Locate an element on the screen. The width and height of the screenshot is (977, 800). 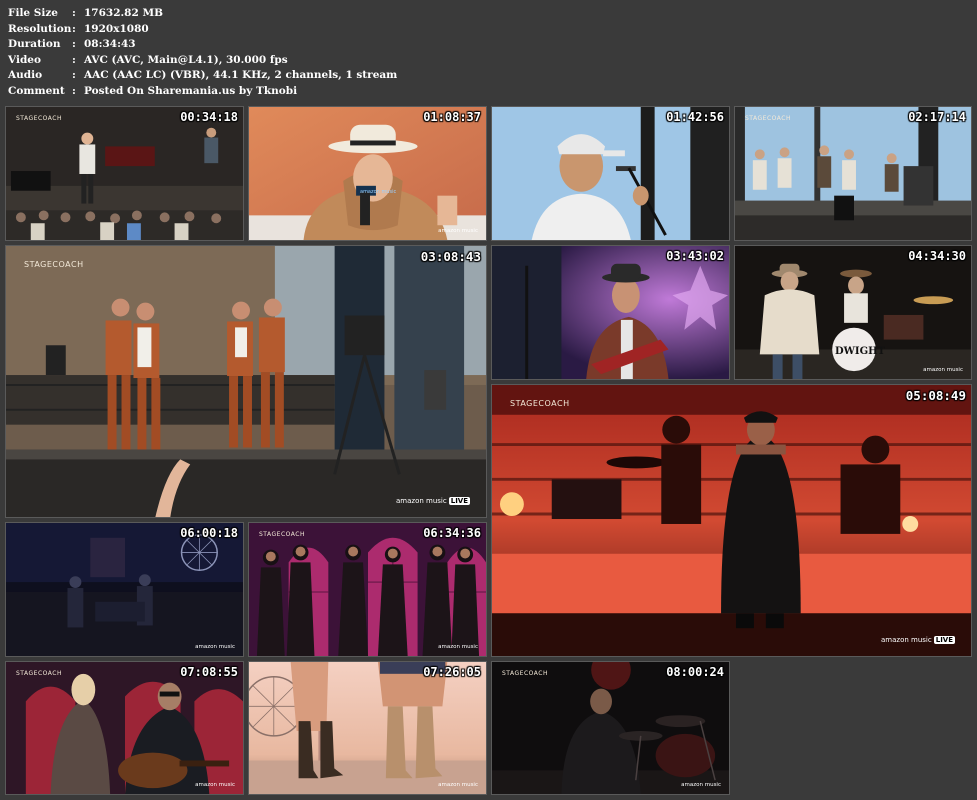
info-label: Resolution is located at coordinates (40, 28).